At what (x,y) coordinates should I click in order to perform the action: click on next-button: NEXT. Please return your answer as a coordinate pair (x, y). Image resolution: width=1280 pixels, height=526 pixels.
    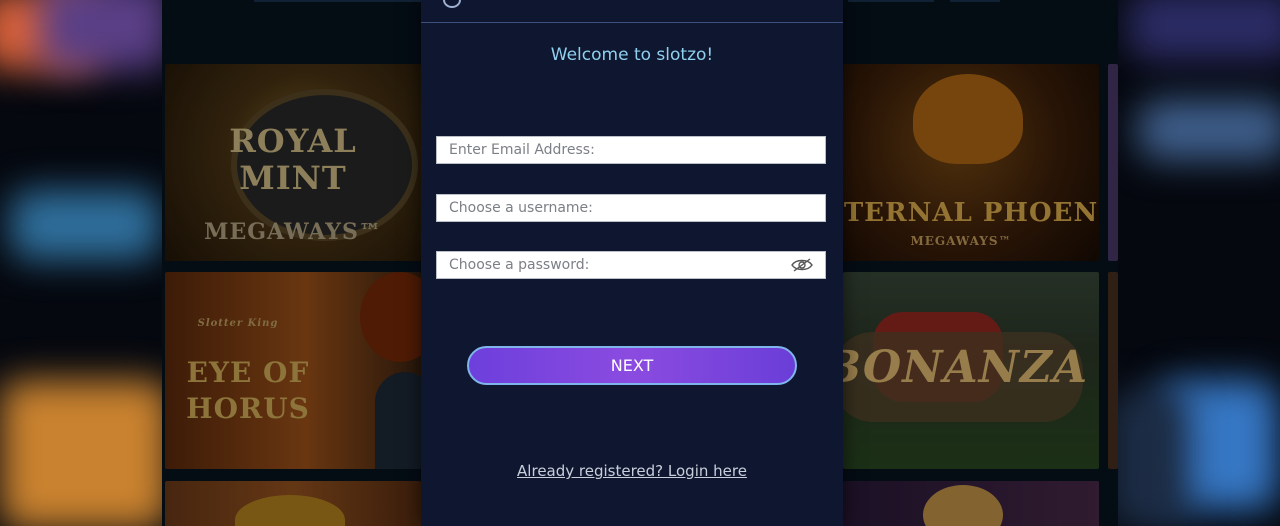
    Looking at the image, I should click on (632, 365).